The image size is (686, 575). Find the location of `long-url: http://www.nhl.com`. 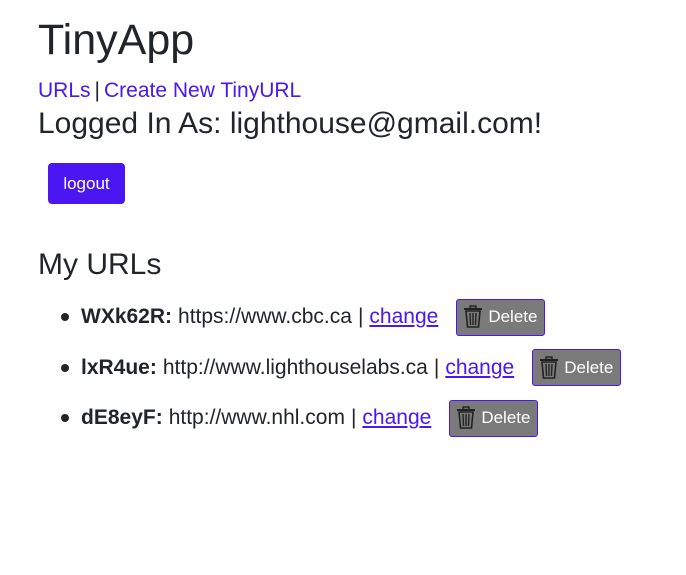

long-url: http://www.nhl.com is located at coordinates (256, 418).